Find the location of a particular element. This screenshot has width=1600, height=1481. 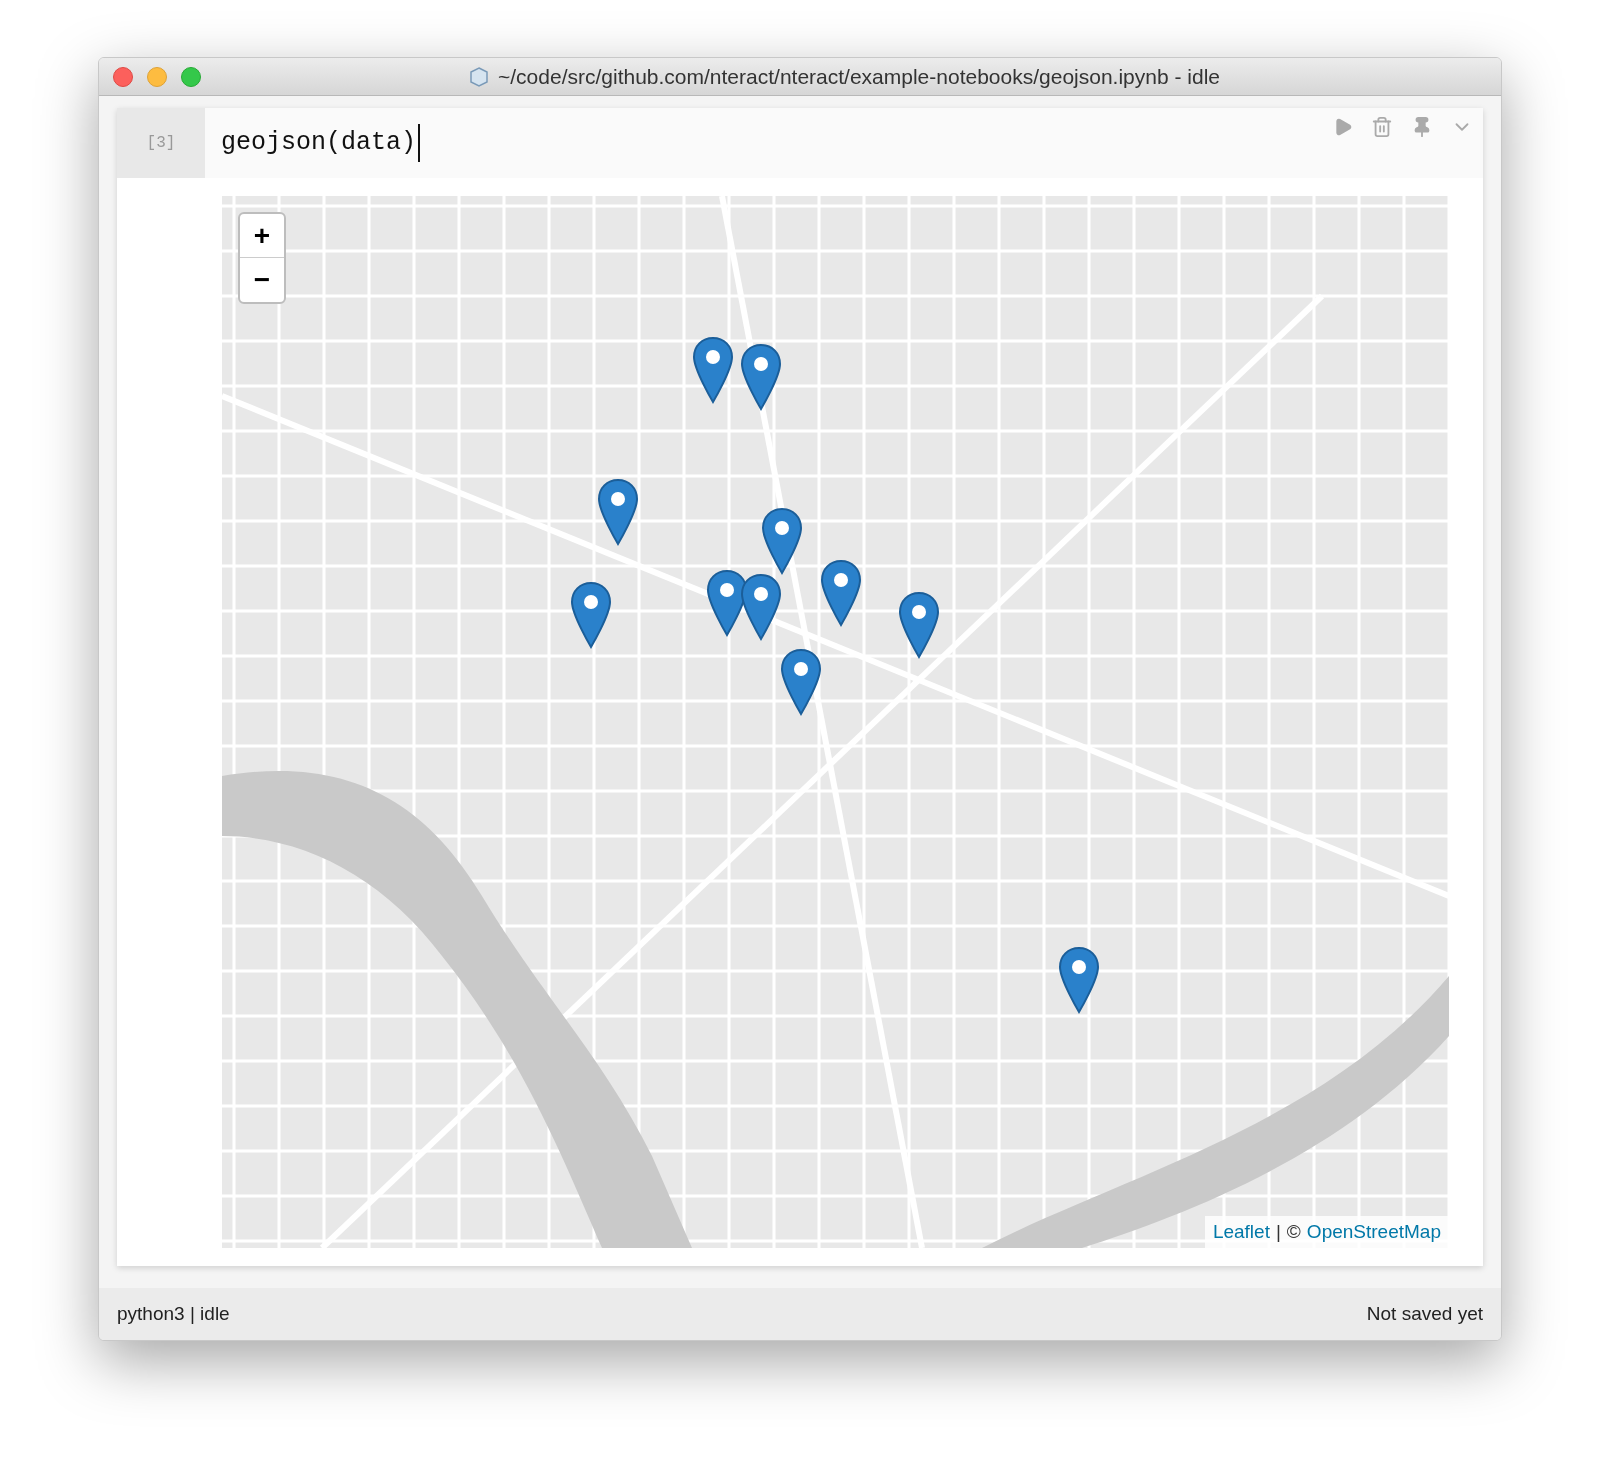

zoom-out-button: − is located at coordinates (262, 280).